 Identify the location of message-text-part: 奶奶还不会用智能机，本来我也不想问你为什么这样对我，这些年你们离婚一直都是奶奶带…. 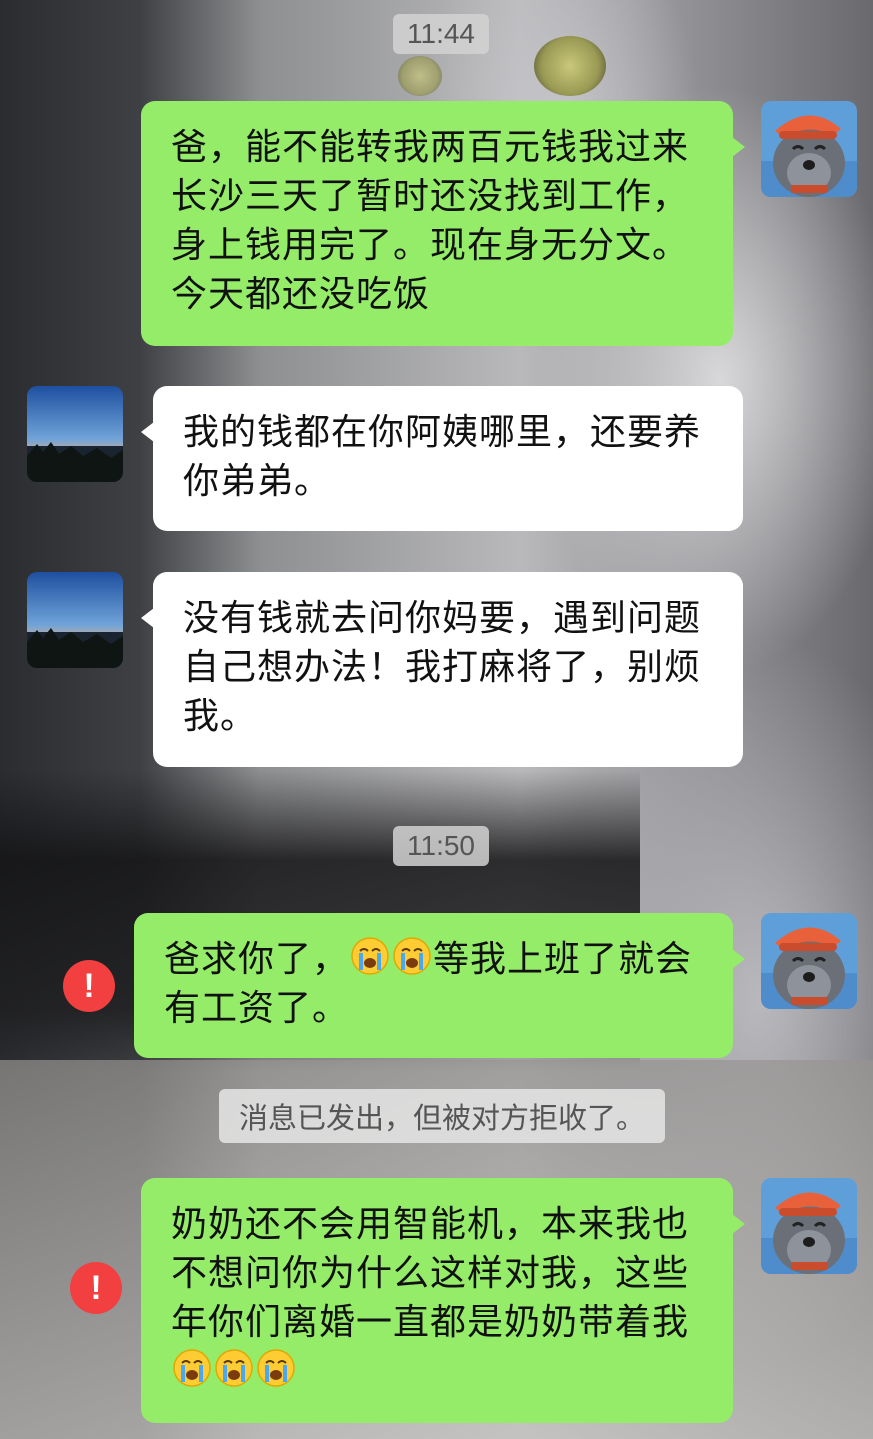
(430, 1273).